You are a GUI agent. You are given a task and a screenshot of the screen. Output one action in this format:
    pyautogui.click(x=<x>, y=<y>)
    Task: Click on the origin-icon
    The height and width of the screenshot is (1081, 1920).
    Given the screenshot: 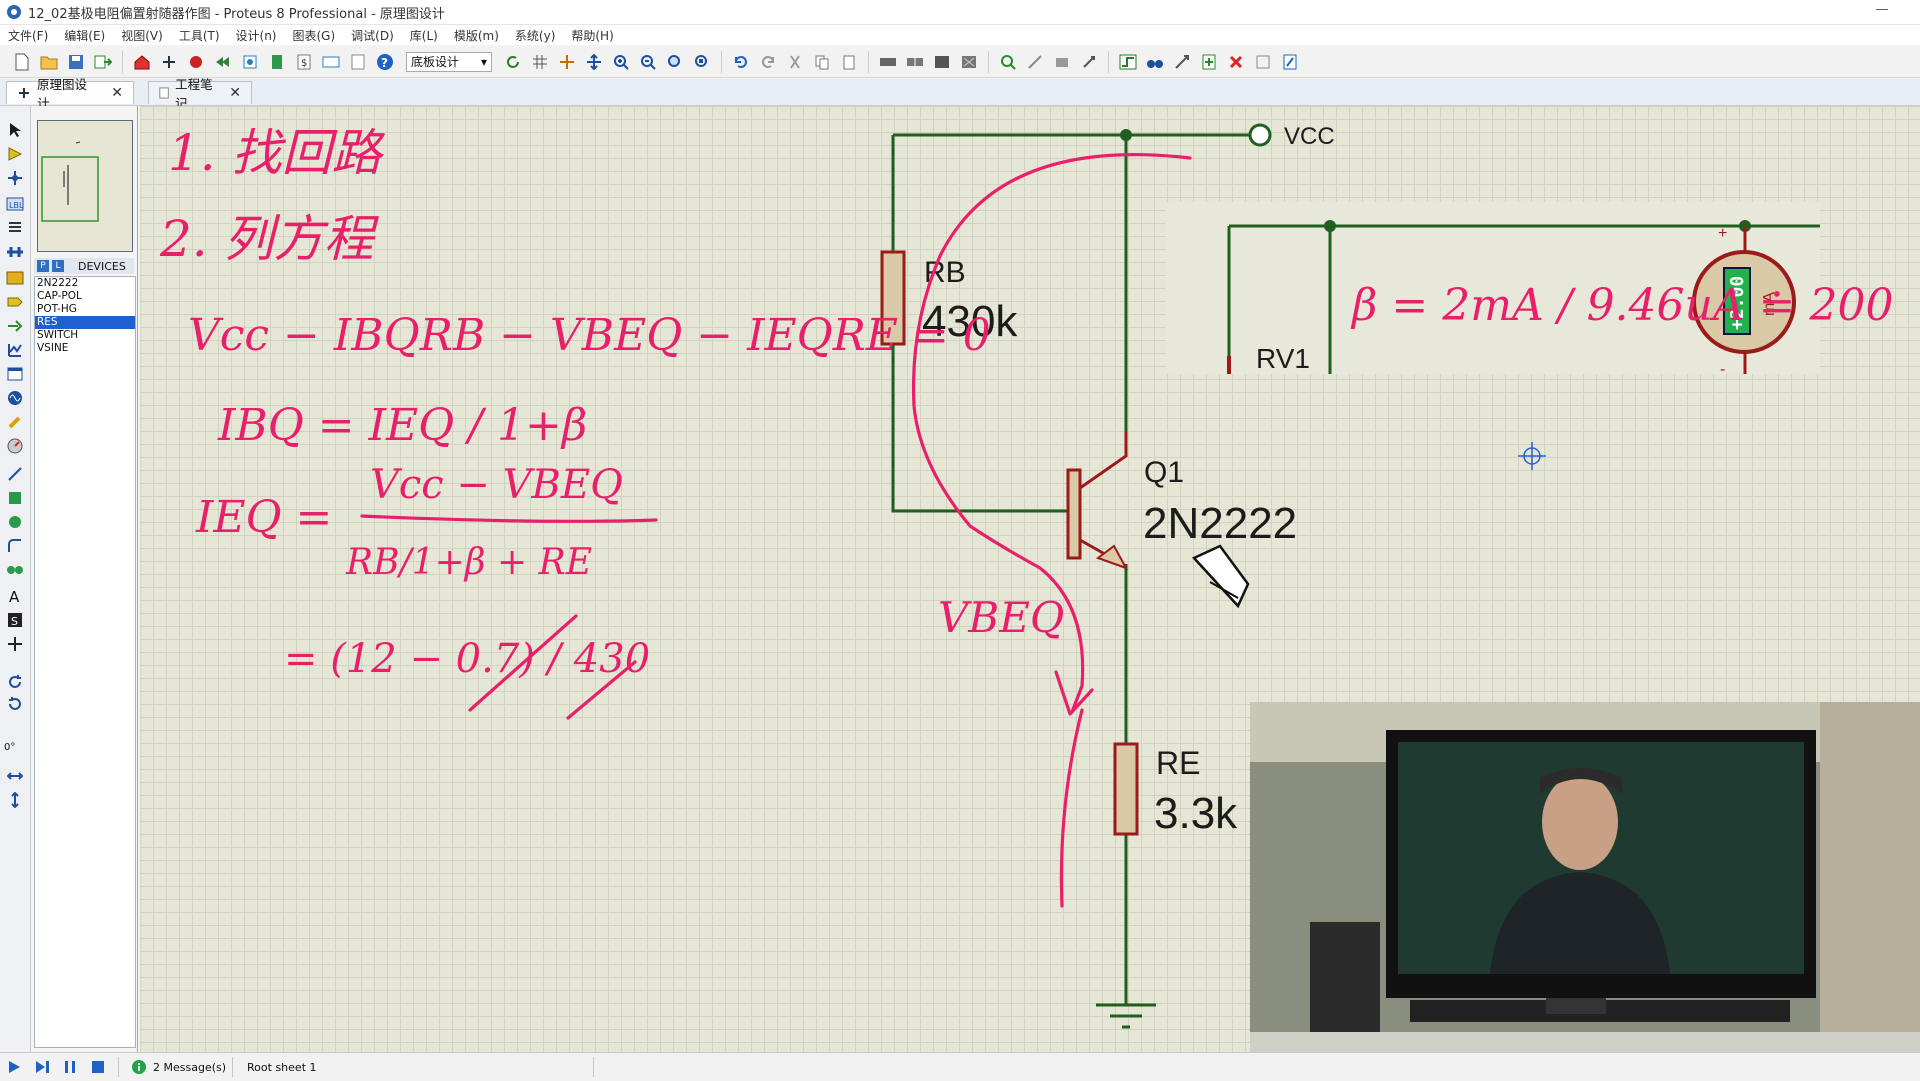 What is the action you would take?
    pyautogui.click(x=567, y=62)
    